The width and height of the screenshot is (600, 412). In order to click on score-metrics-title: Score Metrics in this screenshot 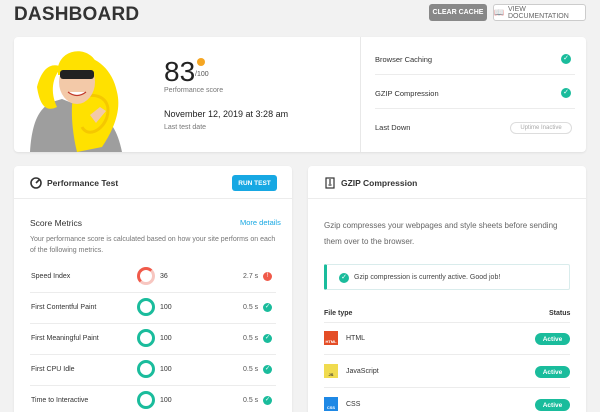, I will do `click(56, 223)`.